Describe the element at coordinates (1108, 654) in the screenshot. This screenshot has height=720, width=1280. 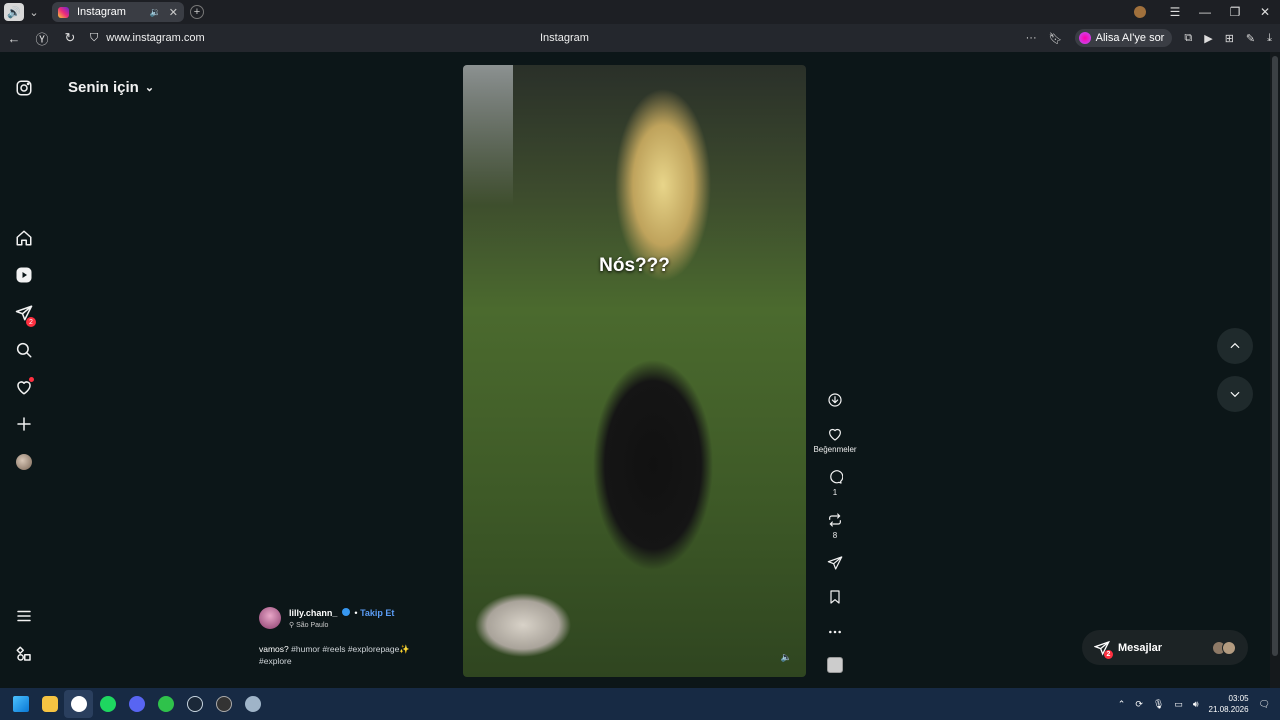
I see `messages-count-badge: 2` at that location.